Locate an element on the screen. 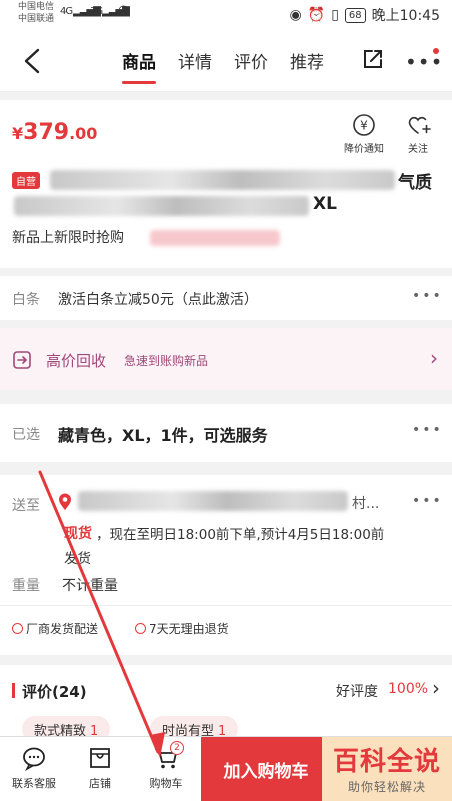  service-item-1: 厂商发货配送 is located at coordinates (55, 628).